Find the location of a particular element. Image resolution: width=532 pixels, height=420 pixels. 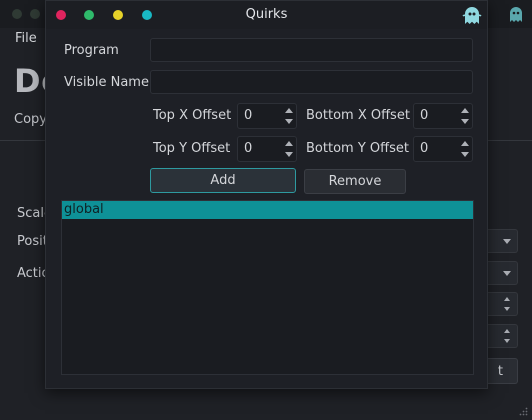

copy-button: Copy is located at coordinates (30, 119).